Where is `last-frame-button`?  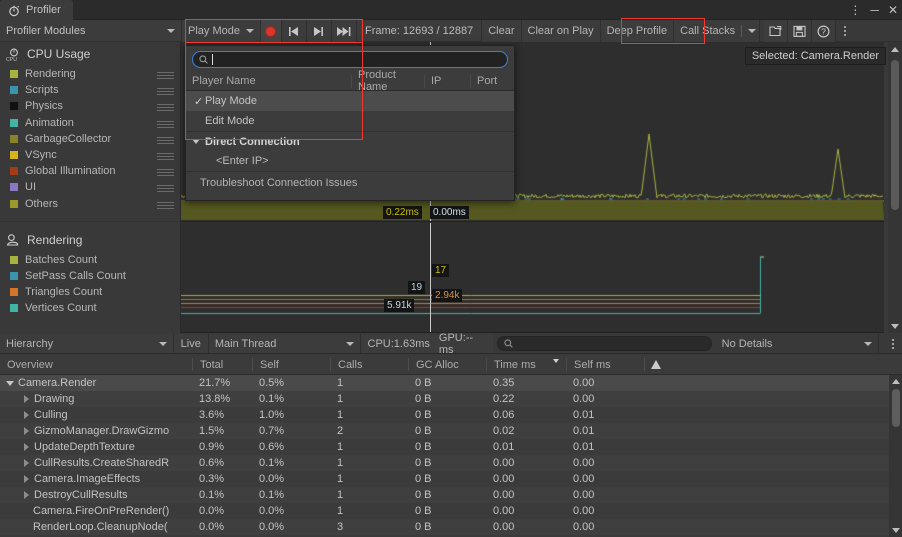
last-frame-button is located at coordinates (344, 31).